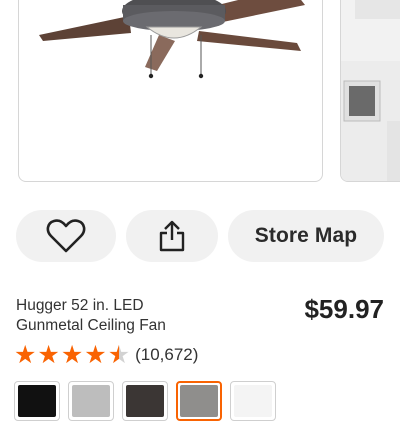 The height and width of the screenshot is (421, 400). I want to click on product-title-line2: Gunmetal Ceiling Fan, so click(91, 325).